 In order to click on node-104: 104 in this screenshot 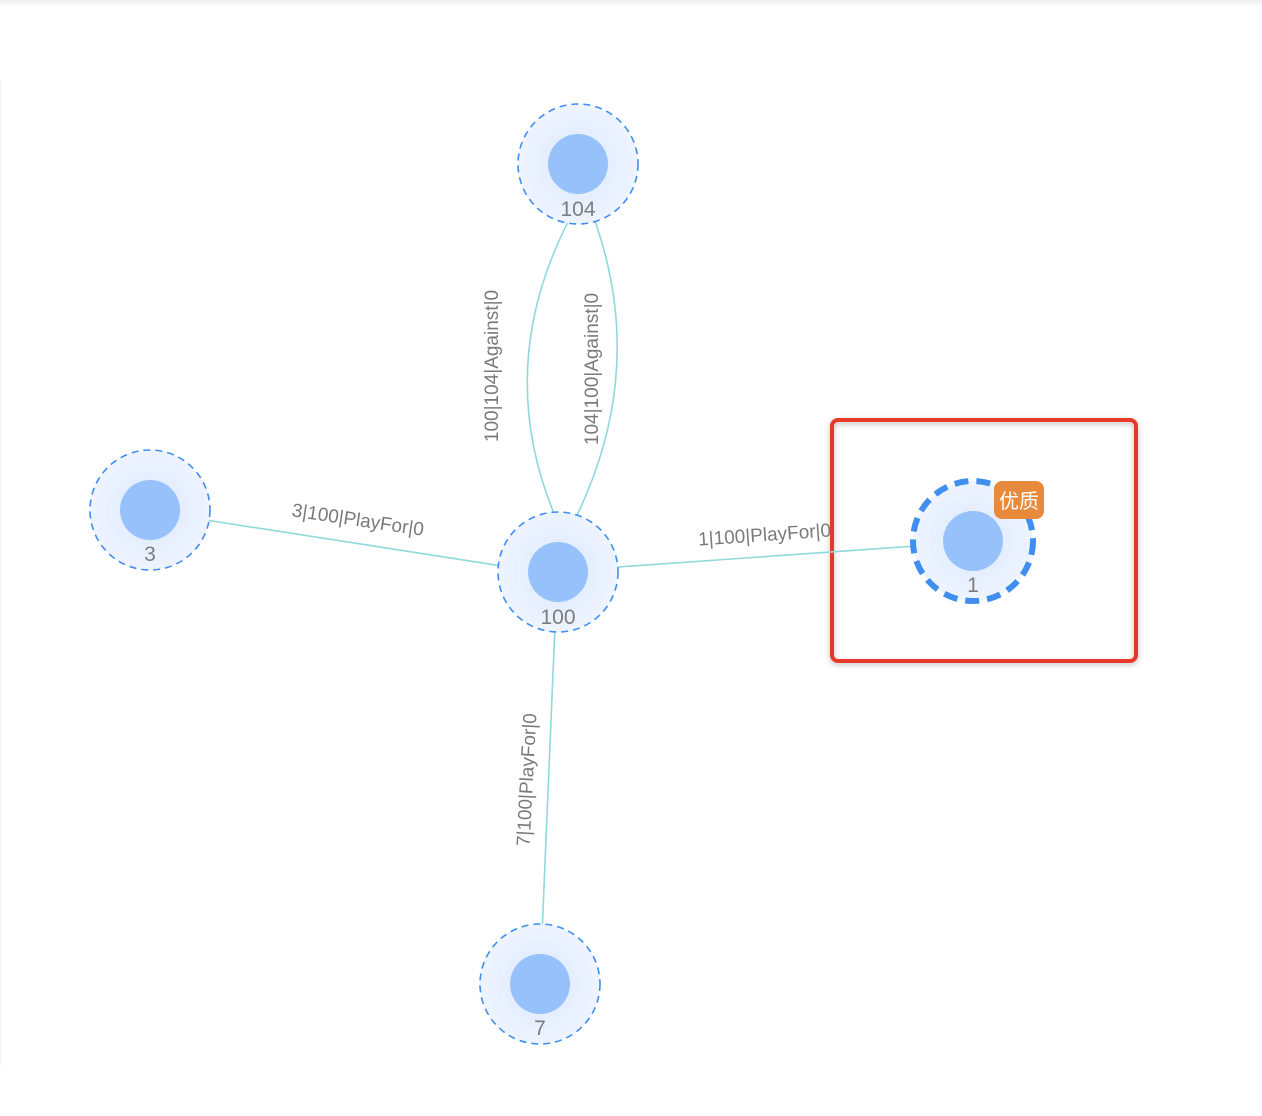, I will do `click(578, 164)`.